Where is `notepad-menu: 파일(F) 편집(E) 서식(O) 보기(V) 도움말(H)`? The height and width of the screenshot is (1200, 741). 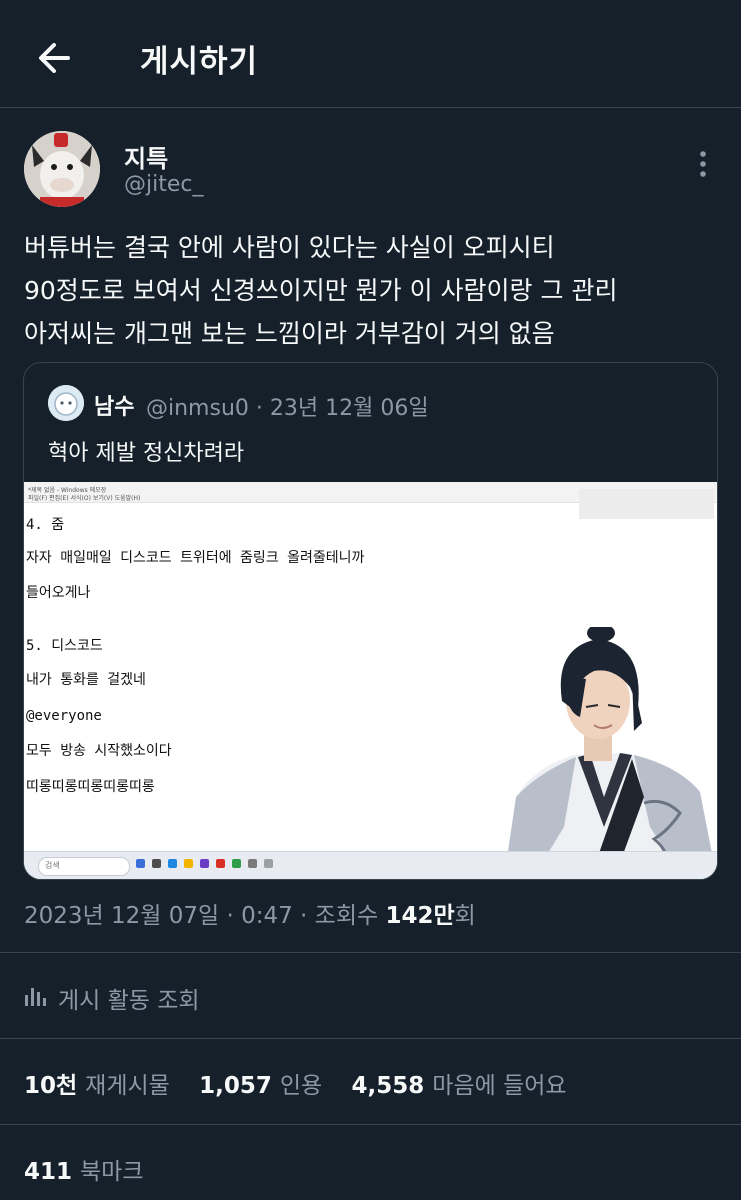 notepad-menu: 파일(F) 편집(E) 서식(O) 보기(V) 도움말(H) is located at coordinates (84, 498).